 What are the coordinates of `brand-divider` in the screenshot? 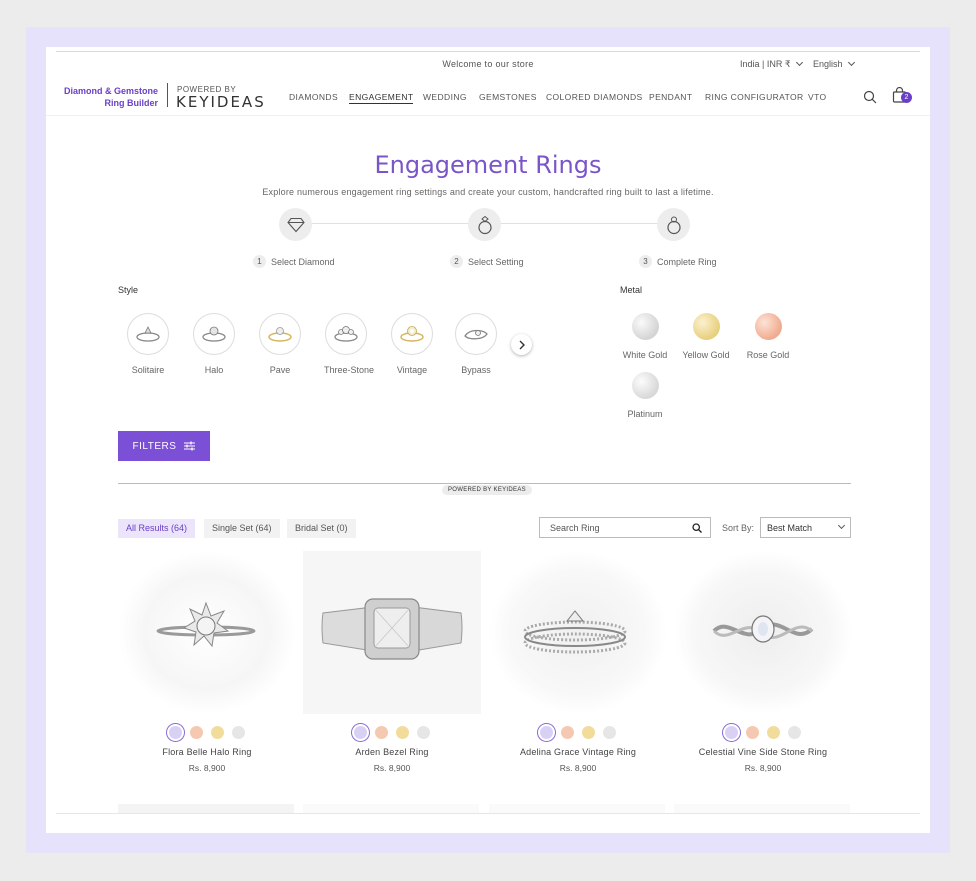 It's located at (167, 95).